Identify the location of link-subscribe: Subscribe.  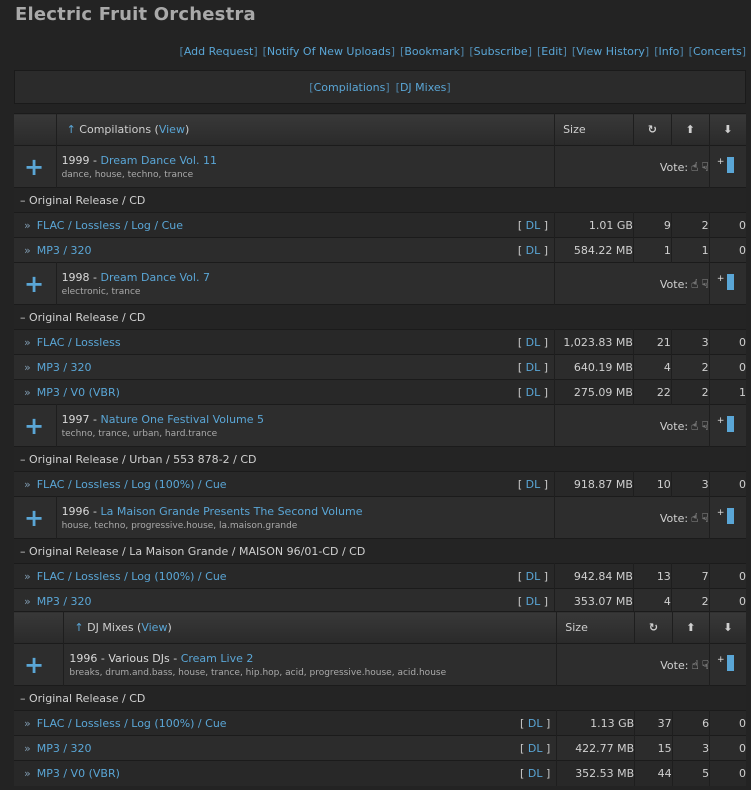
(501, 51).